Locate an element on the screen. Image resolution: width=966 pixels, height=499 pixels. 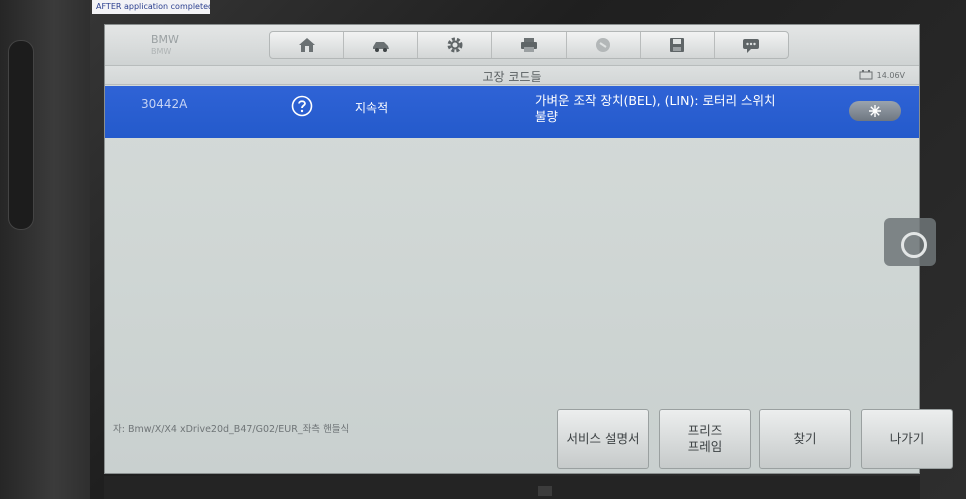
vehicle-path: 자: Bmw/X/X4 xDrive20d_B47/G02/EUR_좌측 핸들식 is located at coordinates (231, 429).